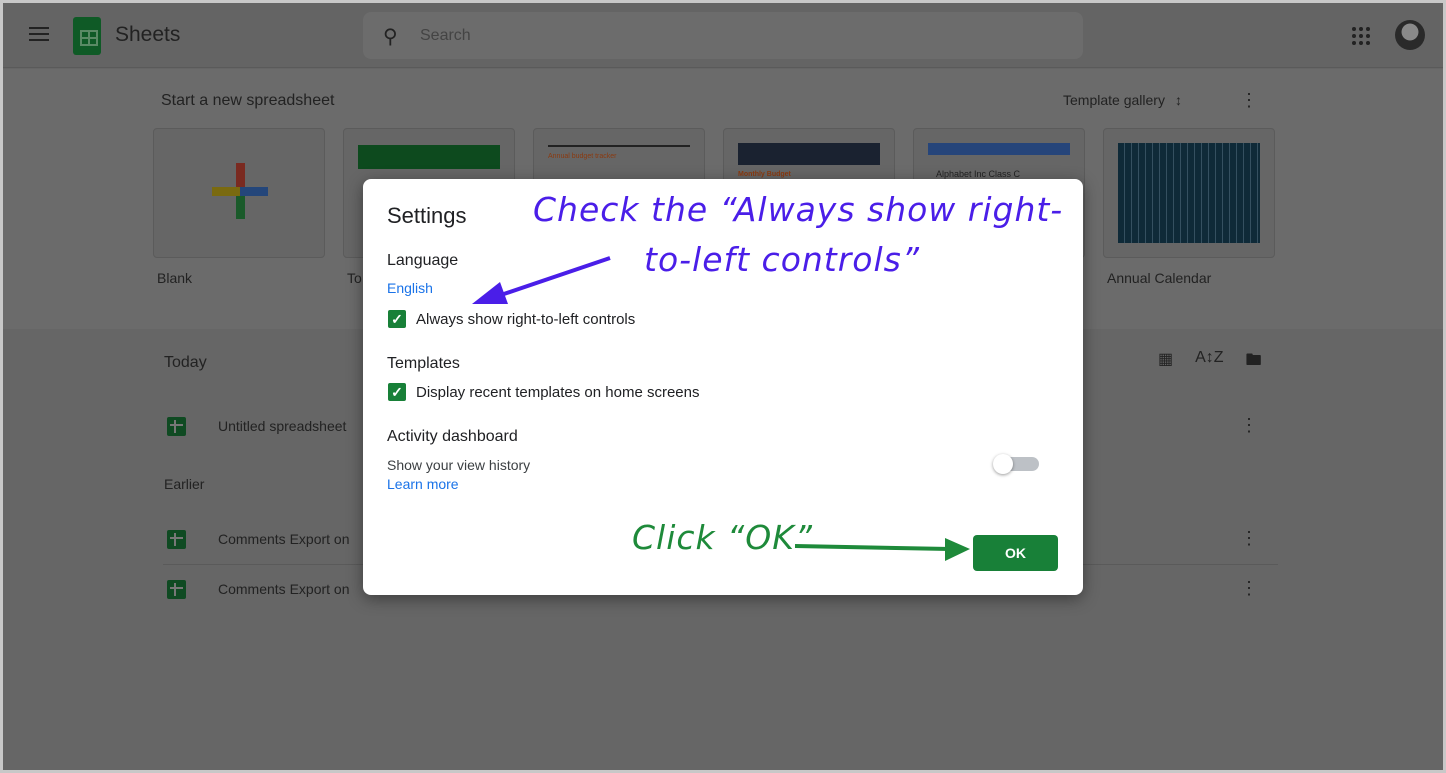 This screenshot has width=1446, height=773. What do you see at coordinates (1361, 36) in the screenshot?
I see `apps-grid-icon` at bounding box center [1361, 36].